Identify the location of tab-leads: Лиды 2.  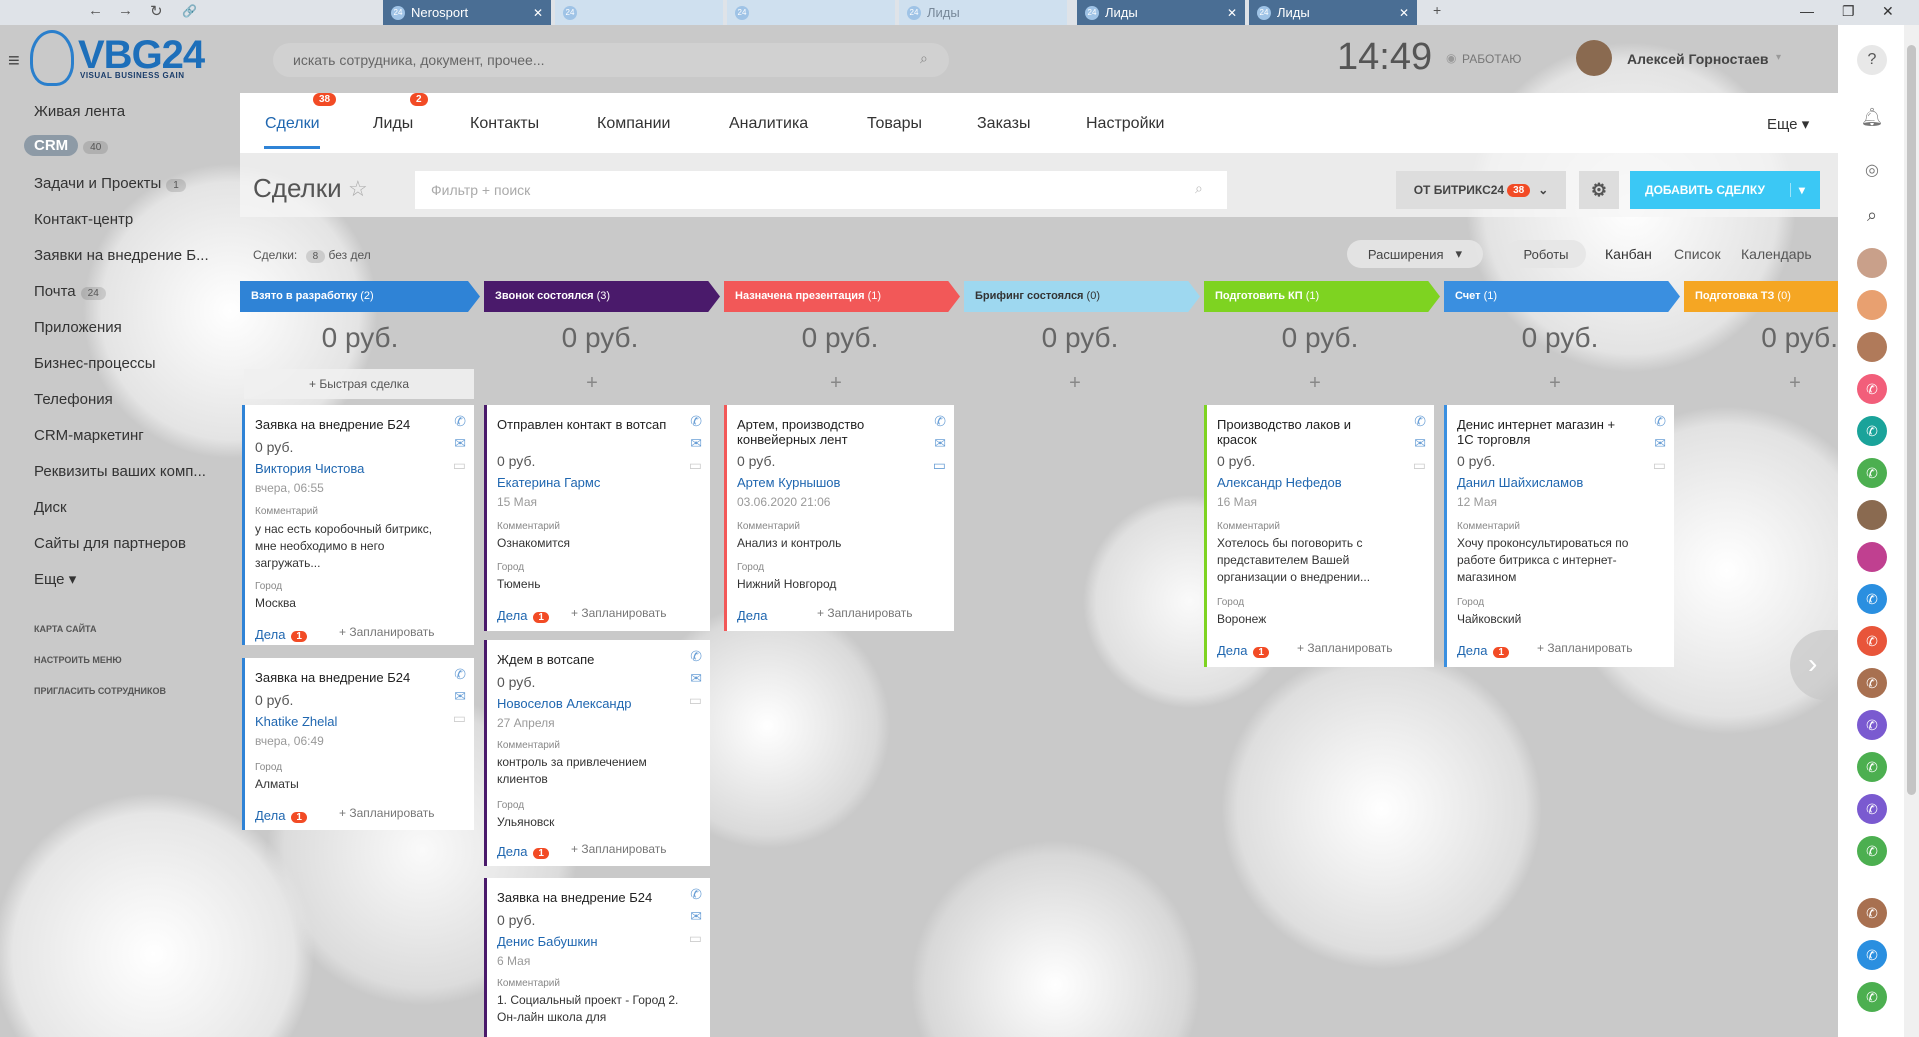
(400, 113).